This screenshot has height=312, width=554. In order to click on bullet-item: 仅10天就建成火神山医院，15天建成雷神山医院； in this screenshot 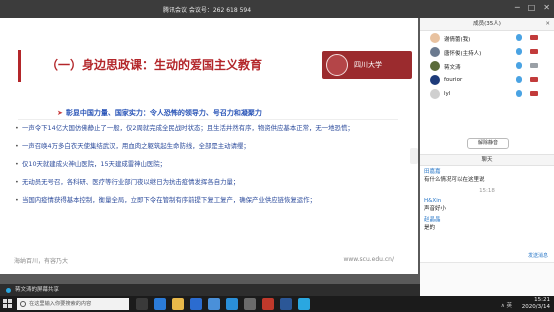, I will do `click(209, 169)`.